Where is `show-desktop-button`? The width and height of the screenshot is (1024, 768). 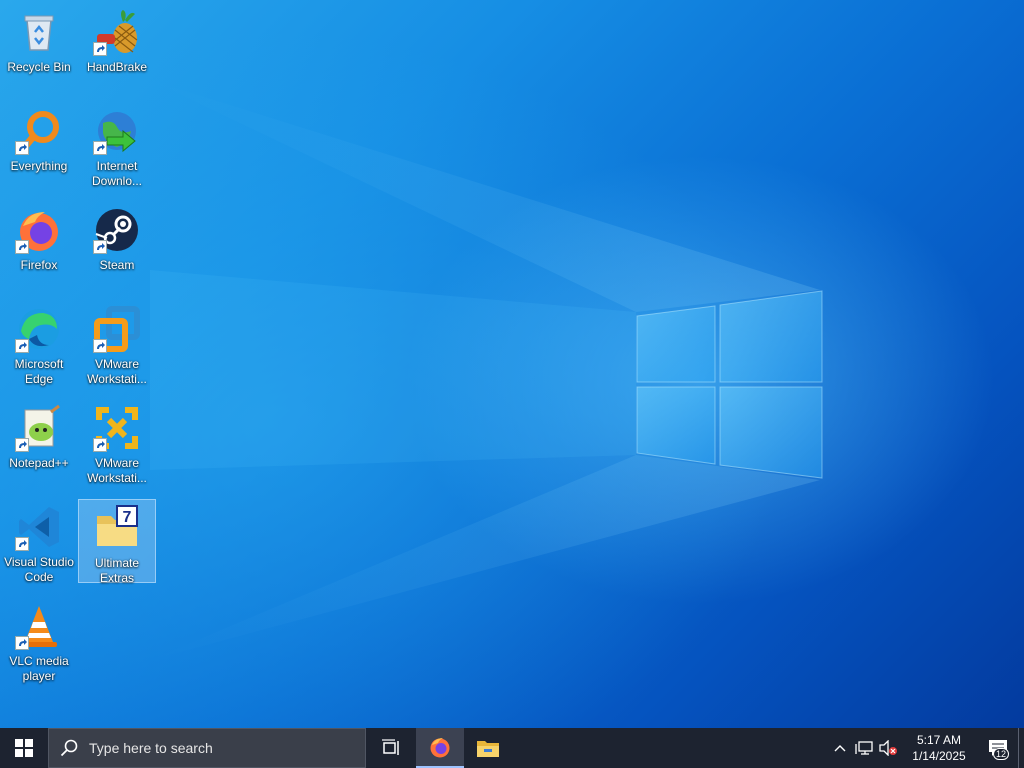
show-desktop-button is located at coordinates (1021, 748).